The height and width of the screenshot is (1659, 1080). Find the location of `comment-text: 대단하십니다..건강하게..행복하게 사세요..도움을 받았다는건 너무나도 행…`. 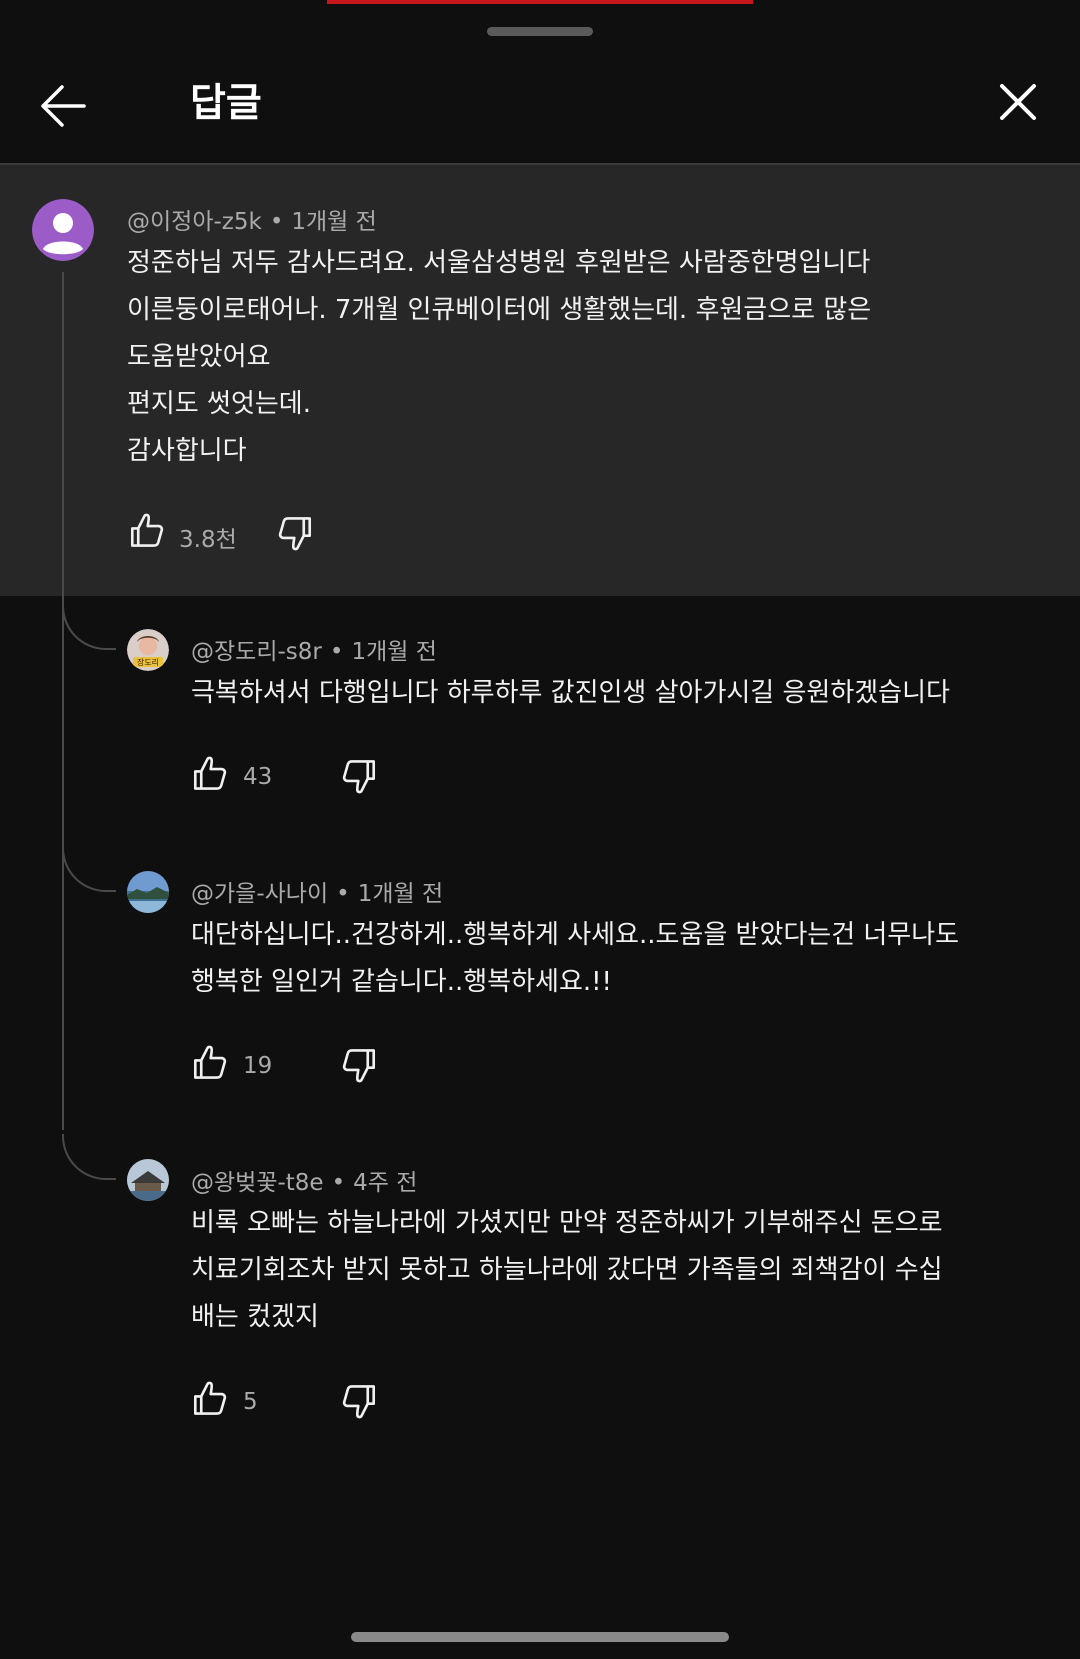

comment-text: 대단하십니다..건강하게..행복하게 사세요..도움을 받았다는건 너무나도 행… is located at coordinates (575, 959).